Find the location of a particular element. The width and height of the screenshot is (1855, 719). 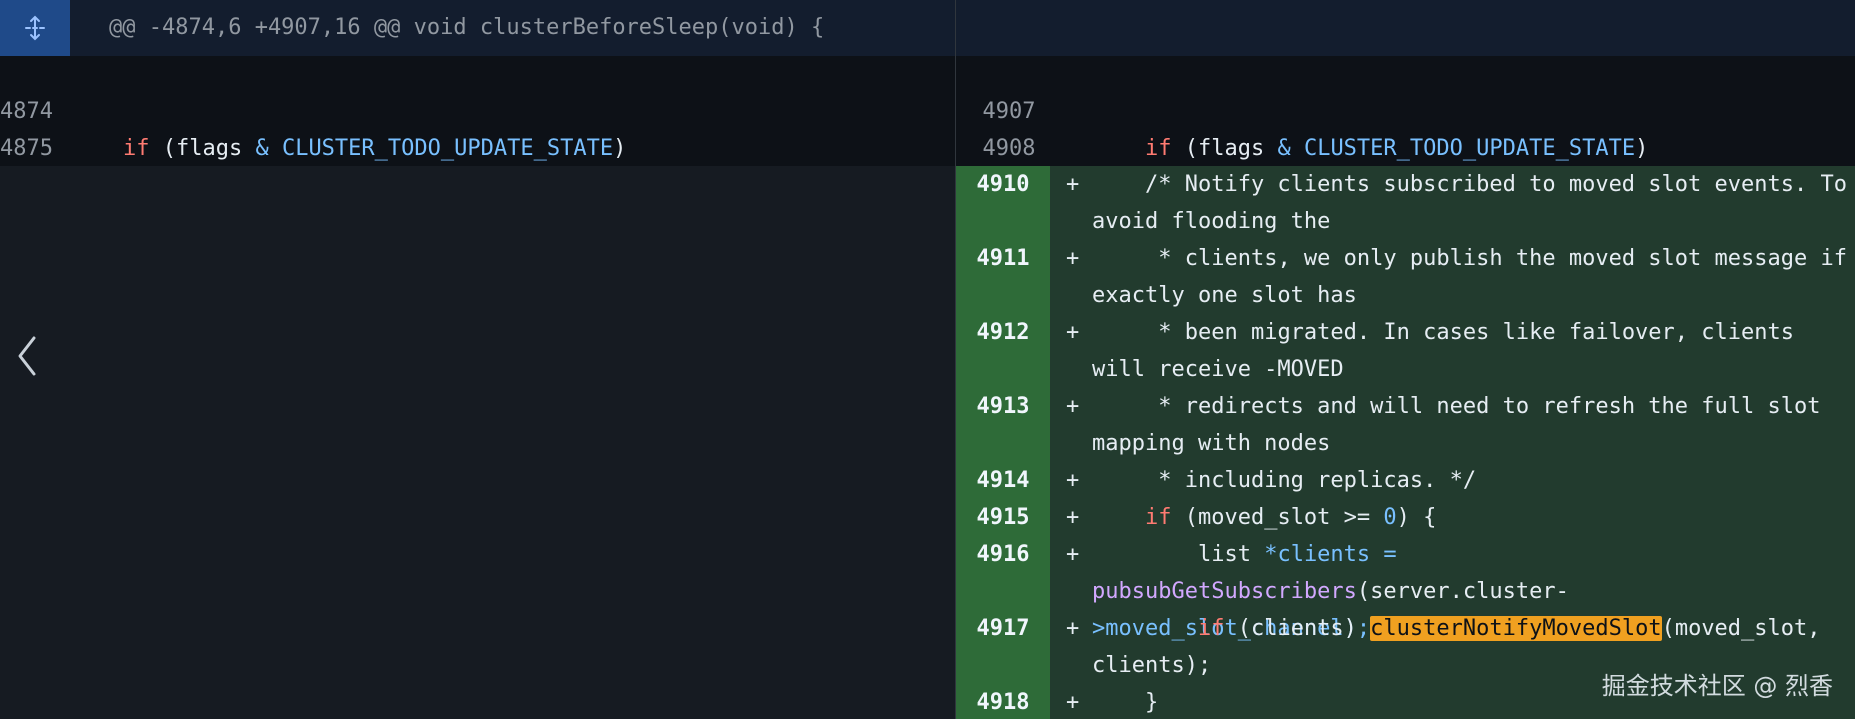

line-number: 4916 is located at coordinates (1003, 554).